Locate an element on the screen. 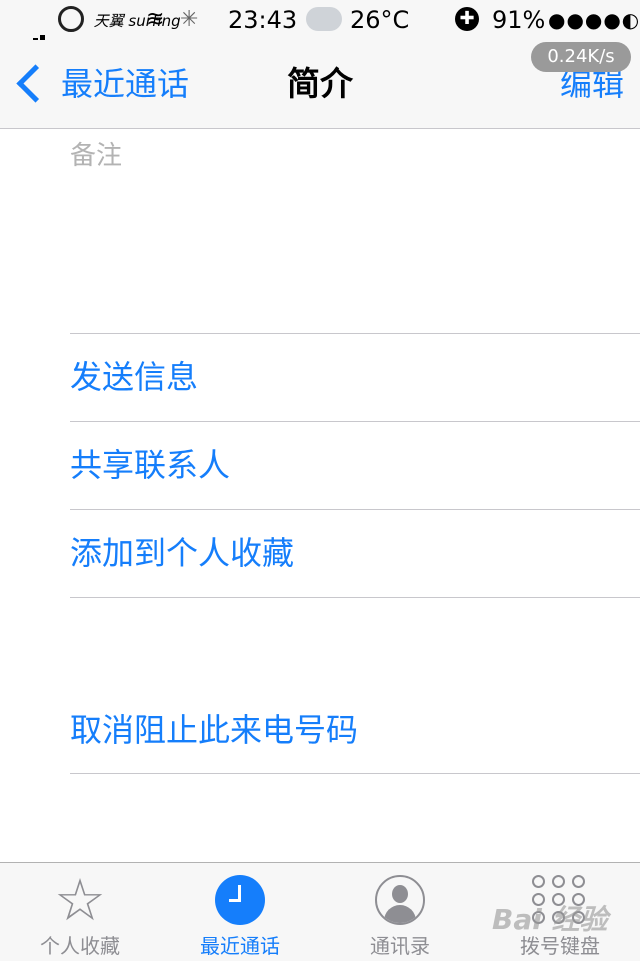 Image resolution: width=640 pixels, height=961 pixels. weather: 26°C is located at coordinates (357, 20).